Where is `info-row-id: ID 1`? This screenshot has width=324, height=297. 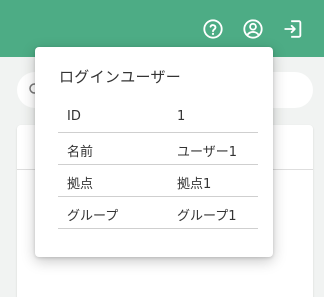
info-row-id: ID 1 is located at coordinates (158, 117).